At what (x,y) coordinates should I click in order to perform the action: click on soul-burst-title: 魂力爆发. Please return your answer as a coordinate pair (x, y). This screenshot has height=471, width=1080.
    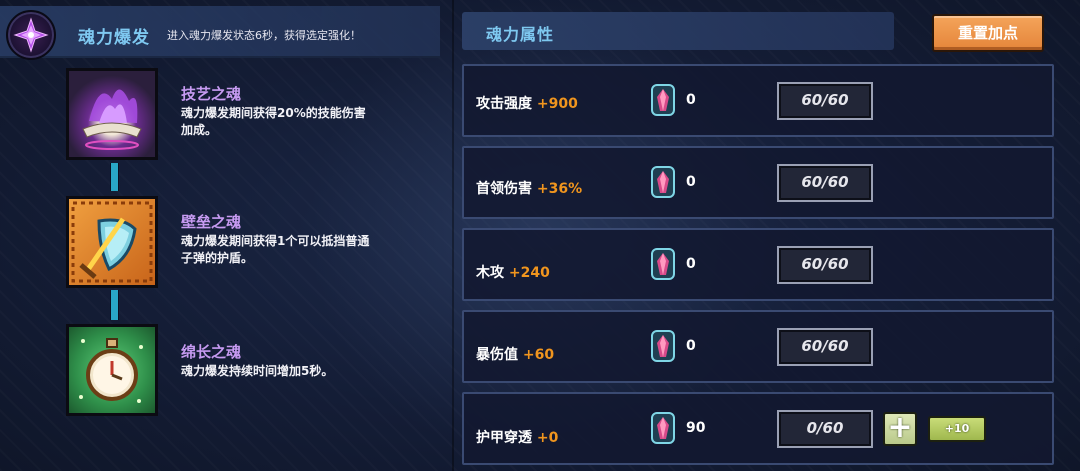
    Looking at the image, I should click on (114, 38).